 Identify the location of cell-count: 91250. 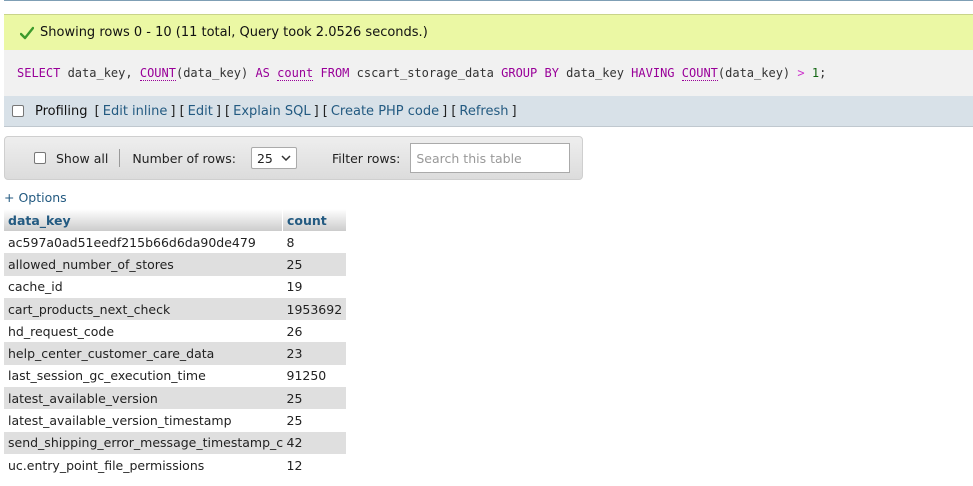
(314, 376).